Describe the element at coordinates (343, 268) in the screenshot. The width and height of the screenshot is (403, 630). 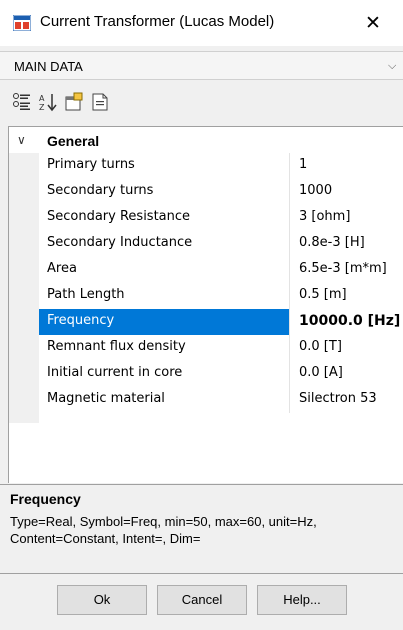
I see `property-value: 6.5e-3 [m*m]` at that location.